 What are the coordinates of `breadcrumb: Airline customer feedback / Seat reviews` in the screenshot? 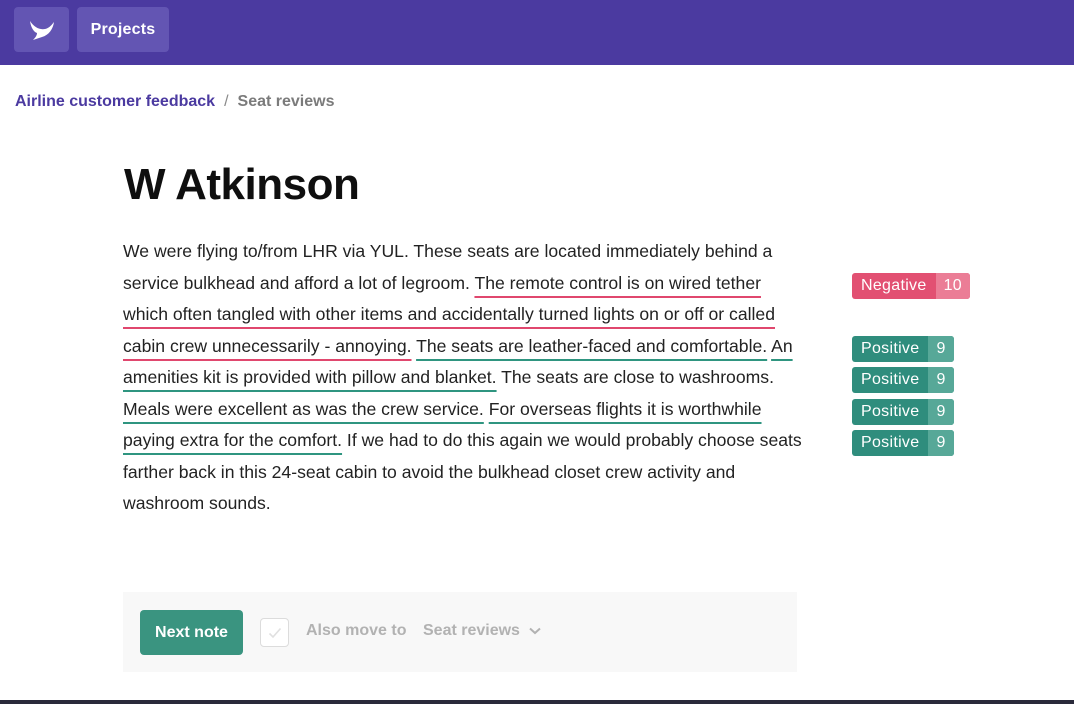 It's located at (174, 102).